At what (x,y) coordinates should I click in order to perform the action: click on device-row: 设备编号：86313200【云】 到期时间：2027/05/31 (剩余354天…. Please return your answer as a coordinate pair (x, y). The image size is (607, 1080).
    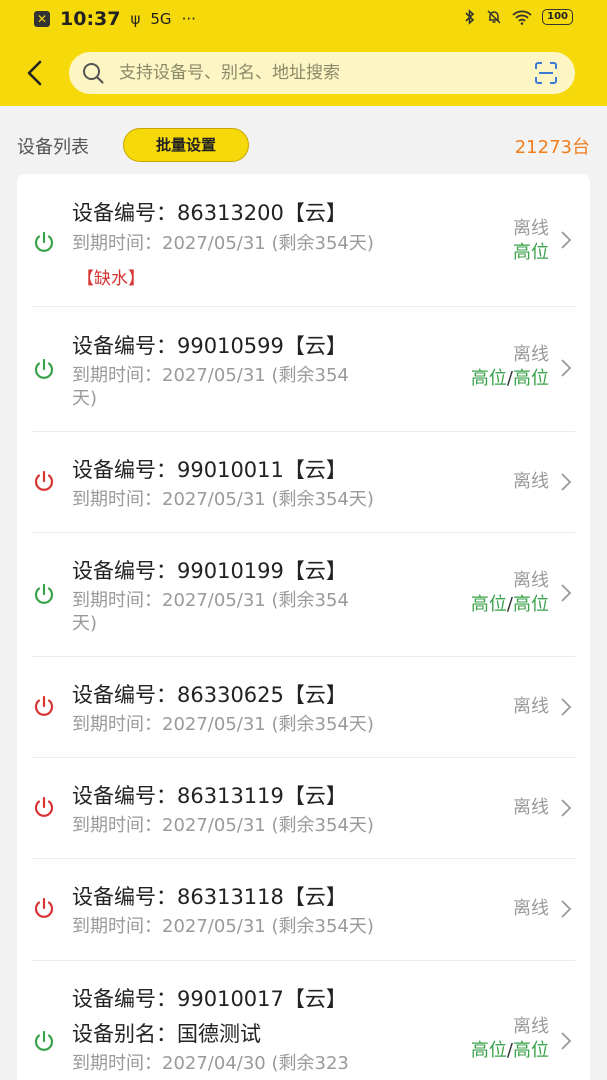
    Looking at the image, I should click on (303, 240).